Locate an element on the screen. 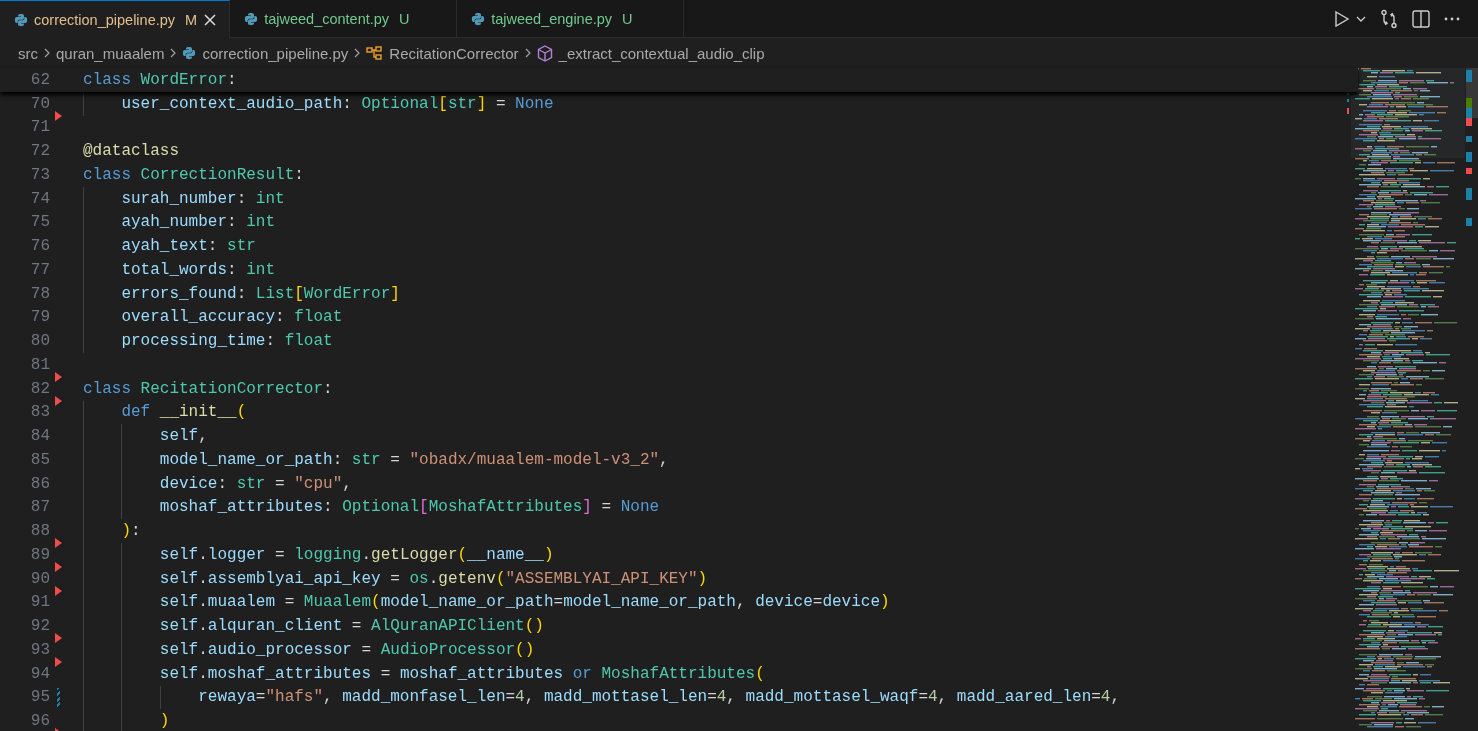 The width and height of the screenshot is (1478, 731). code-line: moshaf_attributes: Optional[MoshafAttributes] = None is located at coordinates (409, 507).